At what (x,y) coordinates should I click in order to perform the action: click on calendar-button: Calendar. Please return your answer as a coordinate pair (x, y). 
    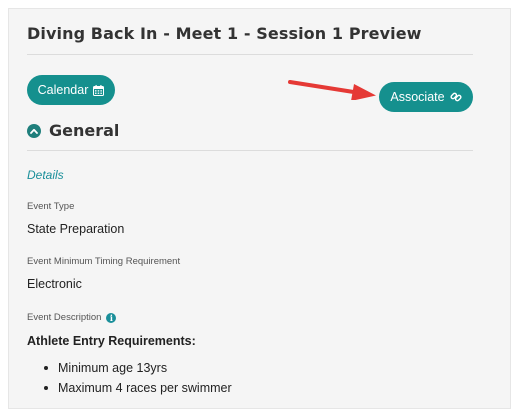
    Looking at the image, I should click on (71, 90).